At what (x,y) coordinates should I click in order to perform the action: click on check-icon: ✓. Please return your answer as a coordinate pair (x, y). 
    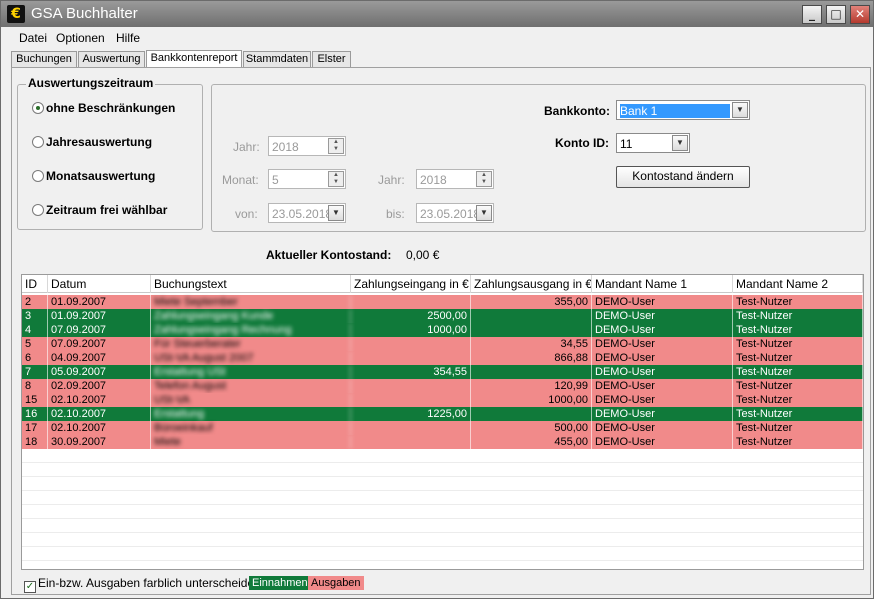
    Looking at the image, I should click on (30, 587).